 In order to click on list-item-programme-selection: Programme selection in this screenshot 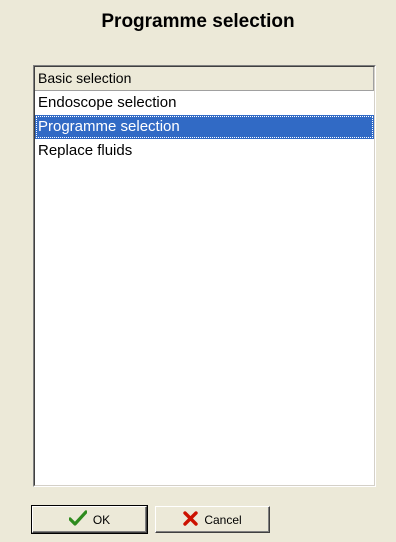, I will do `click(204, 127)`.